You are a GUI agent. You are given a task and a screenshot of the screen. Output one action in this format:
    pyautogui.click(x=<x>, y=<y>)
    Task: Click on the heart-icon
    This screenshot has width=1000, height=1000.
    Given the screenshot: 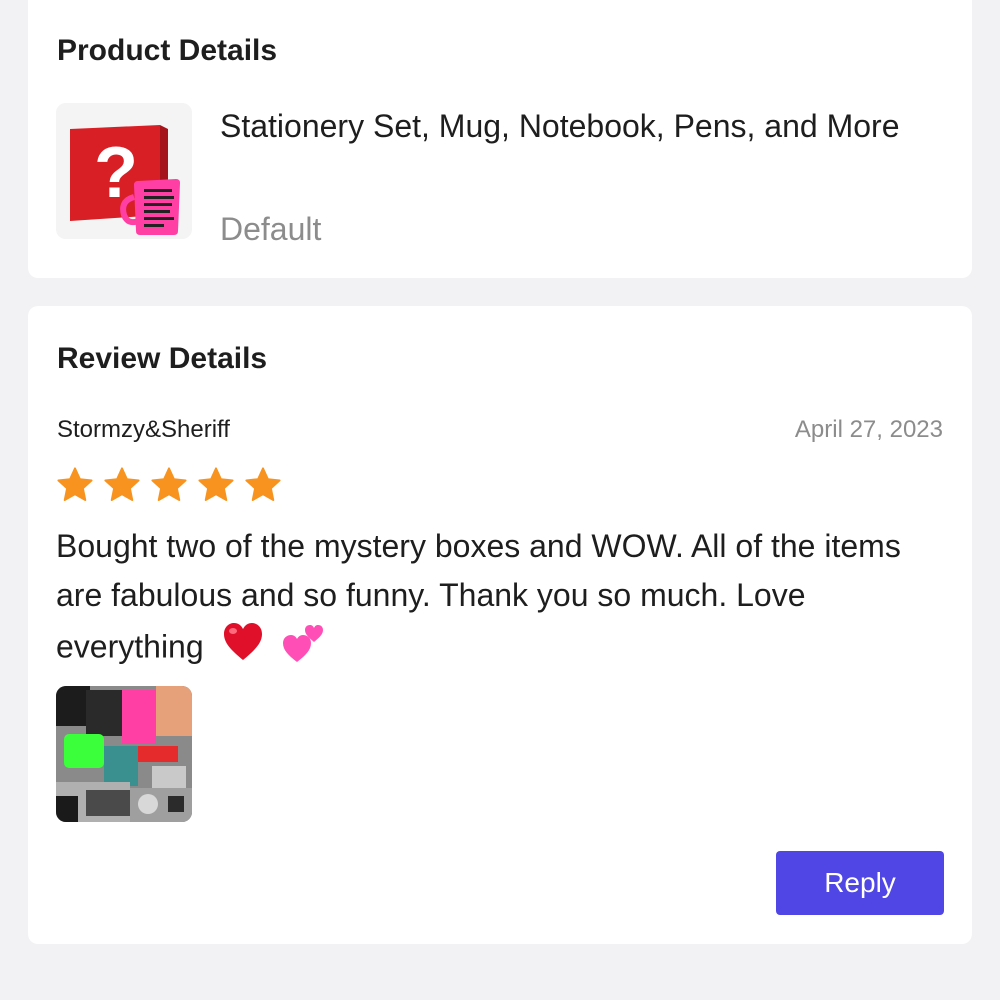 What is the action you would take?
    pyautogui.click(x=243, y=649)
    